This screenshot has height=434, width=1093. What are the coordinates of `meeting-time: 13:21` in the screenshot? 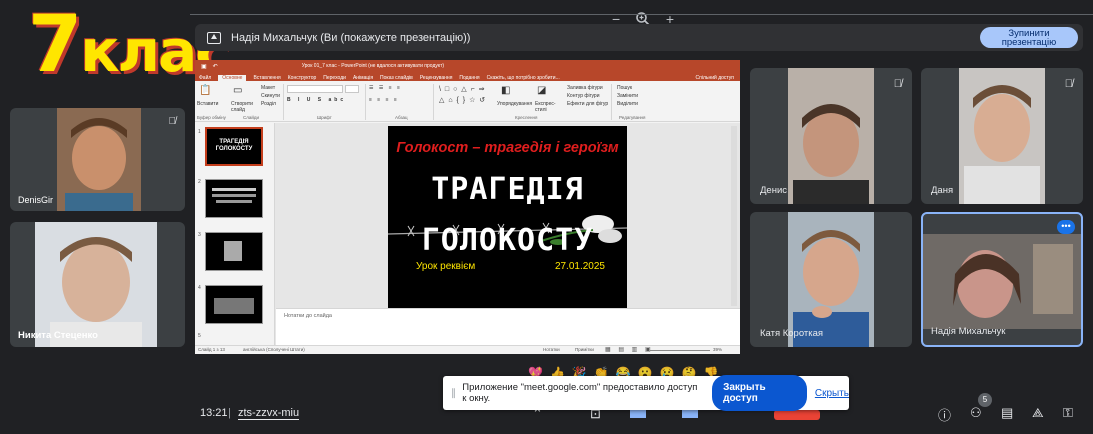 It's located at (214, 413).